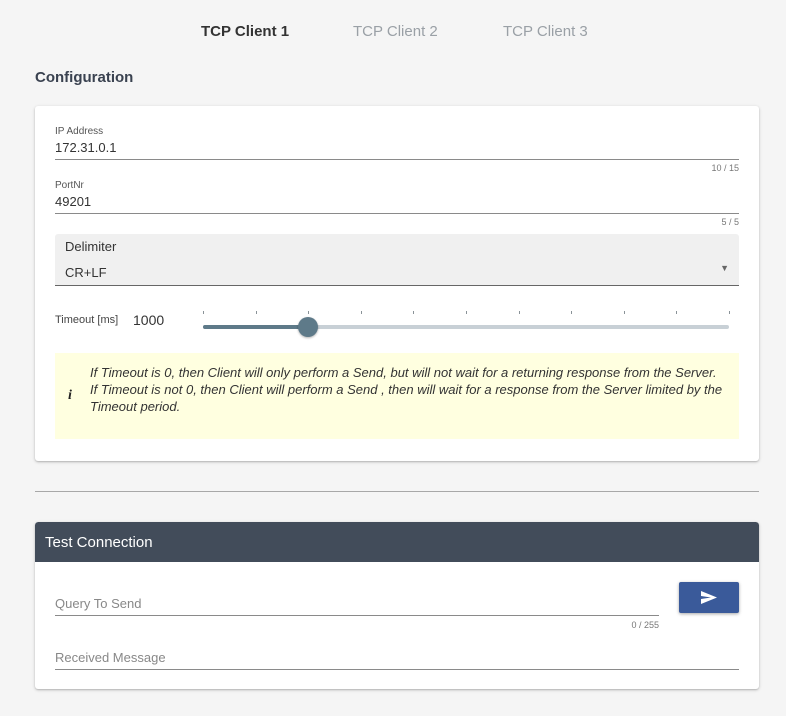 The width and height of the screenshot is (786, 716). Describe the element at coordinates (245, 31) in the screenshot. I see `tab-tcp-client-1: TCP Client 1` at that location.